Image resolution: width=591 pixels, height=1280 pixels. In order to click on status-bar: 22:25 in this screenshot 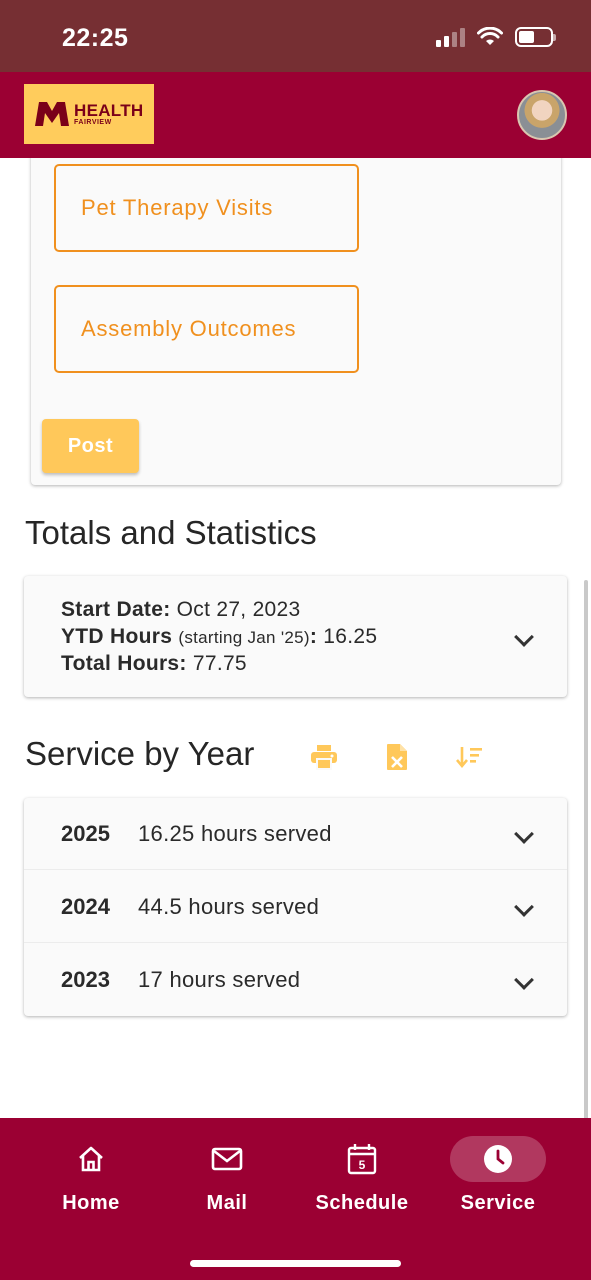, I will do `click(295, 36)`.